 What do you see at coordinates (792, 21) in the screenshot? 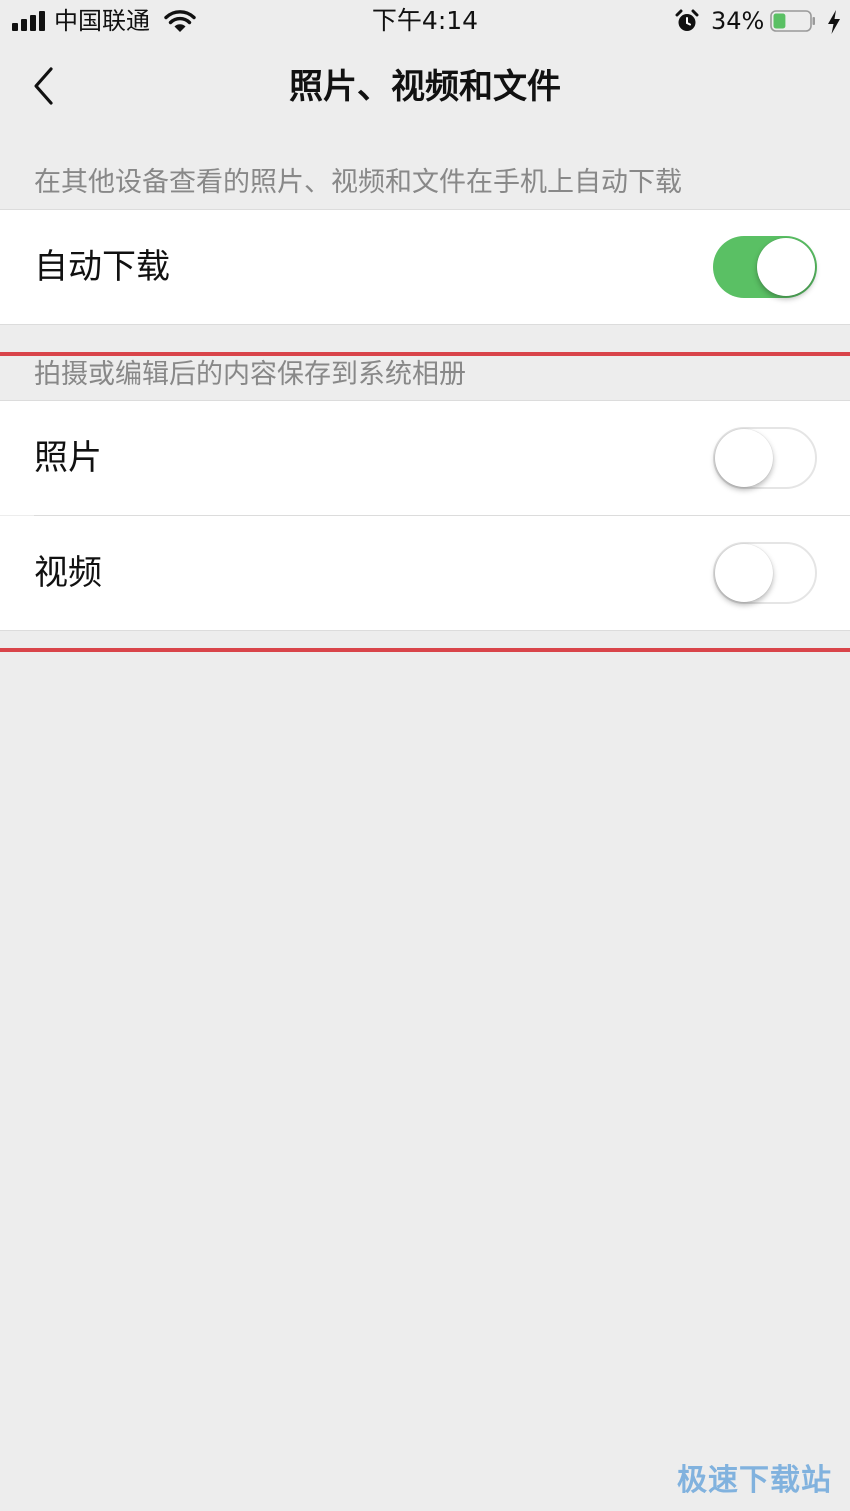
I see `battery-icon` at bounding box center [792, 21].